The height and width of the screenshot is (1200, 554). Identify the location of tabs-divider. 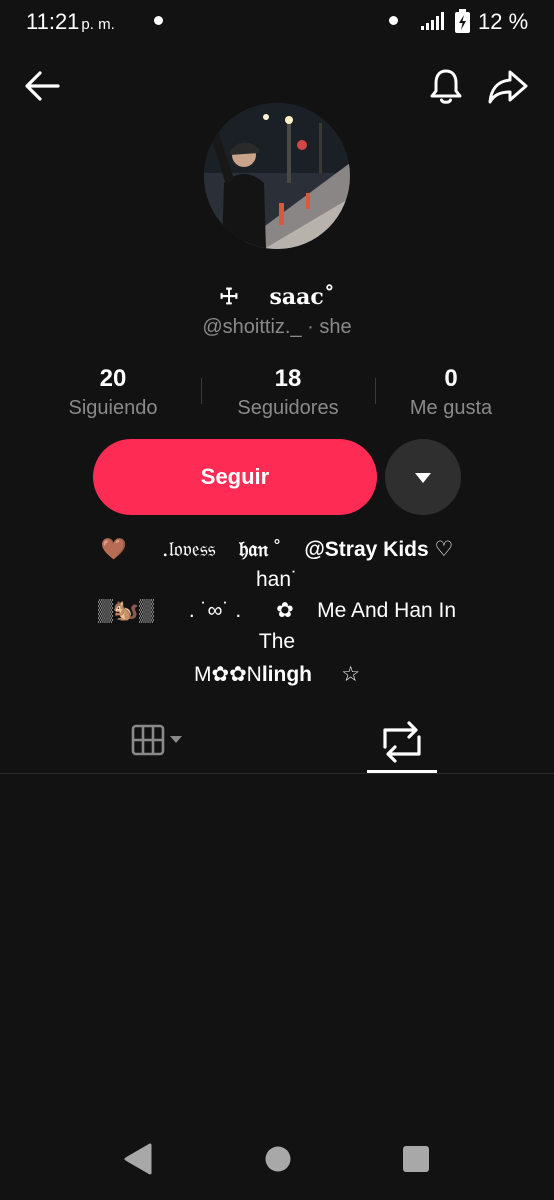
(277, 773).